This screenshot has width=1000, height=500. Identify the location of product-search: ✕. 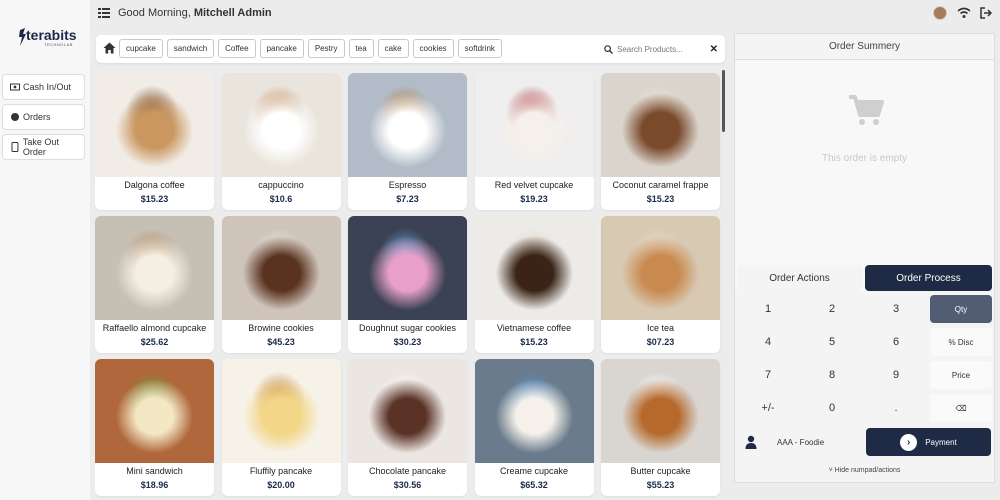
(662, 49).